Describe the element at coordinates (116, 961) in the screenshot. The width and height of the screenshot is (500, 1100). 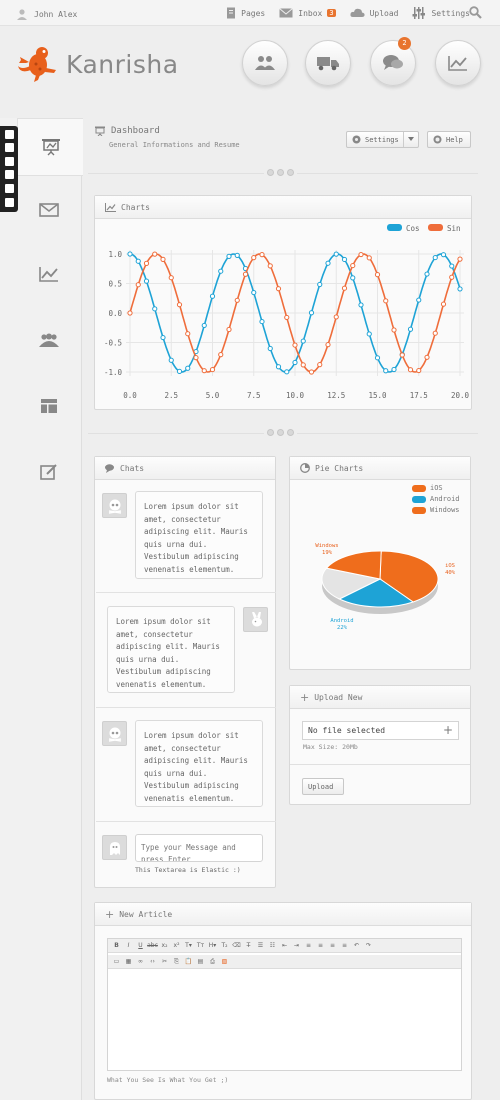
I see `horizontal-rule-icon: ▭` at that location.